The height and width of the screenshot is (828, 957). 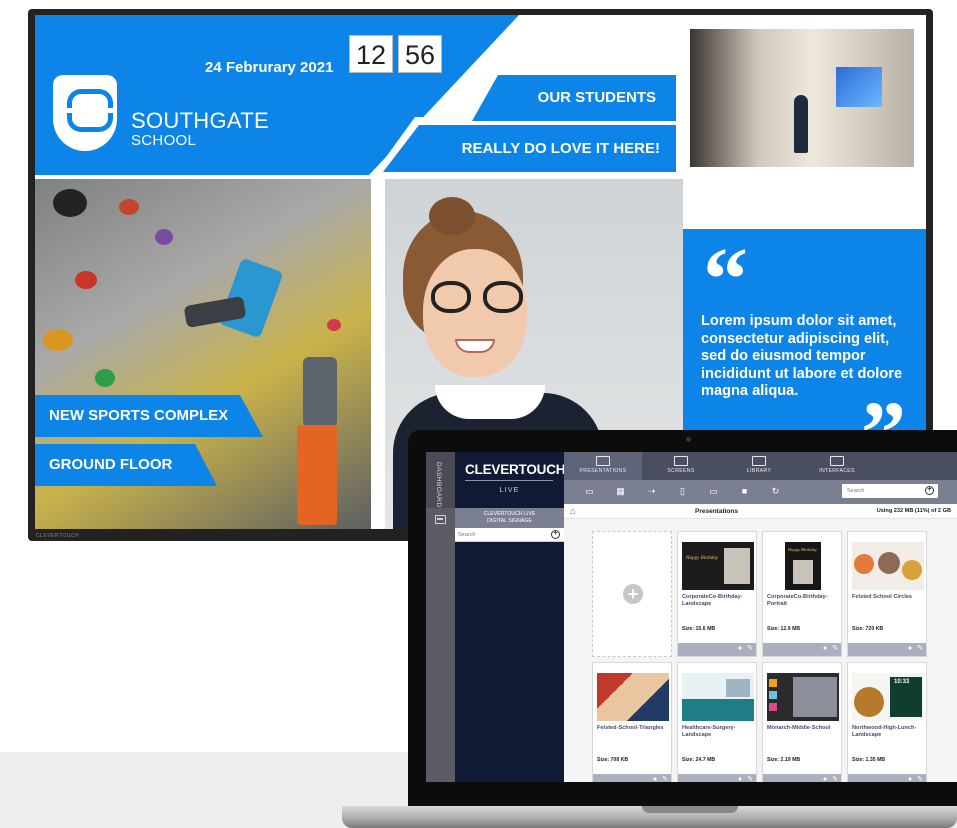 What do you see at coordinates (85, 113) in the screenshot?
I see `school-logo` at bounding box center [85, 113].